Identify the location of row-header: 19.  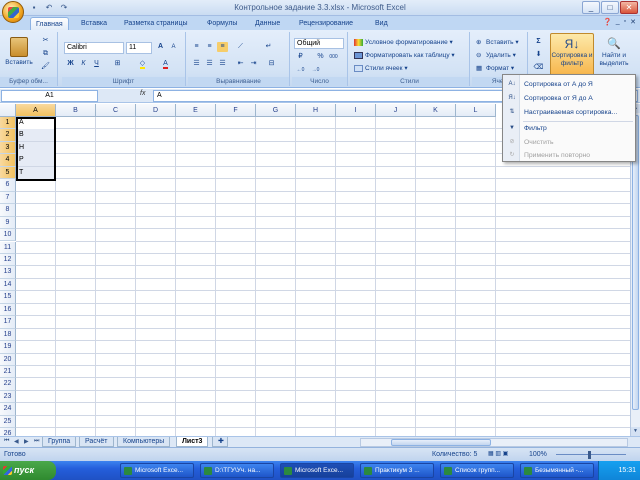
(8, 347).